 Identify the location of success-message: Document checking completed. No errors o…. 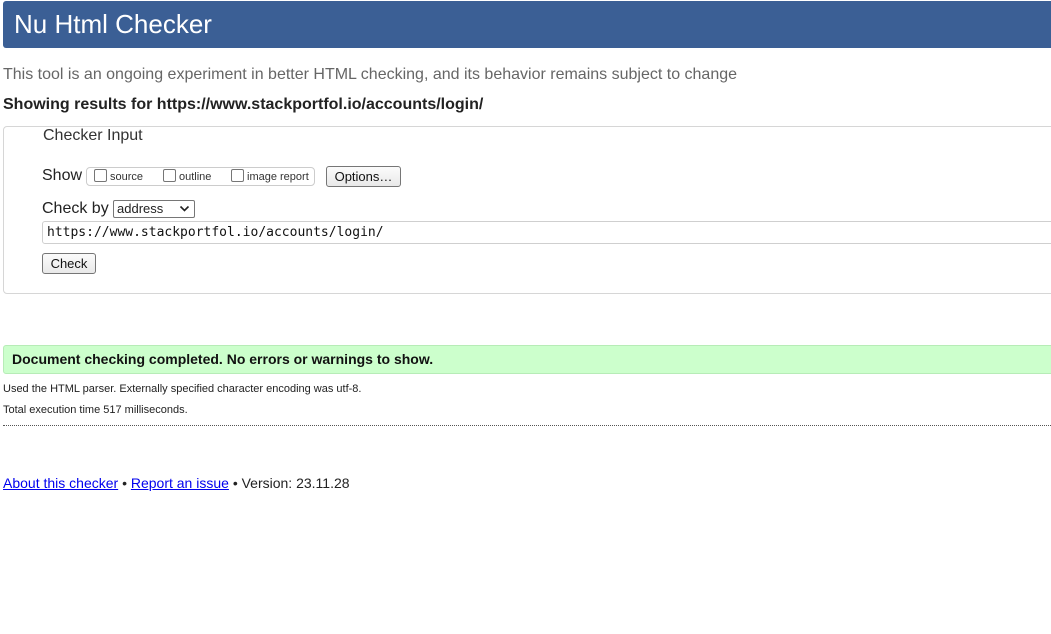
(527, 359).